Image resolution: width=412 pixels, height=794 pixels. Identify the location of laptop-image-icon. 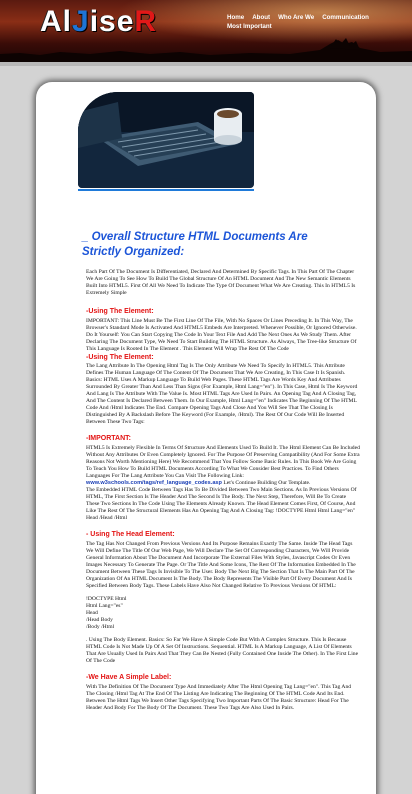
(166, 140).